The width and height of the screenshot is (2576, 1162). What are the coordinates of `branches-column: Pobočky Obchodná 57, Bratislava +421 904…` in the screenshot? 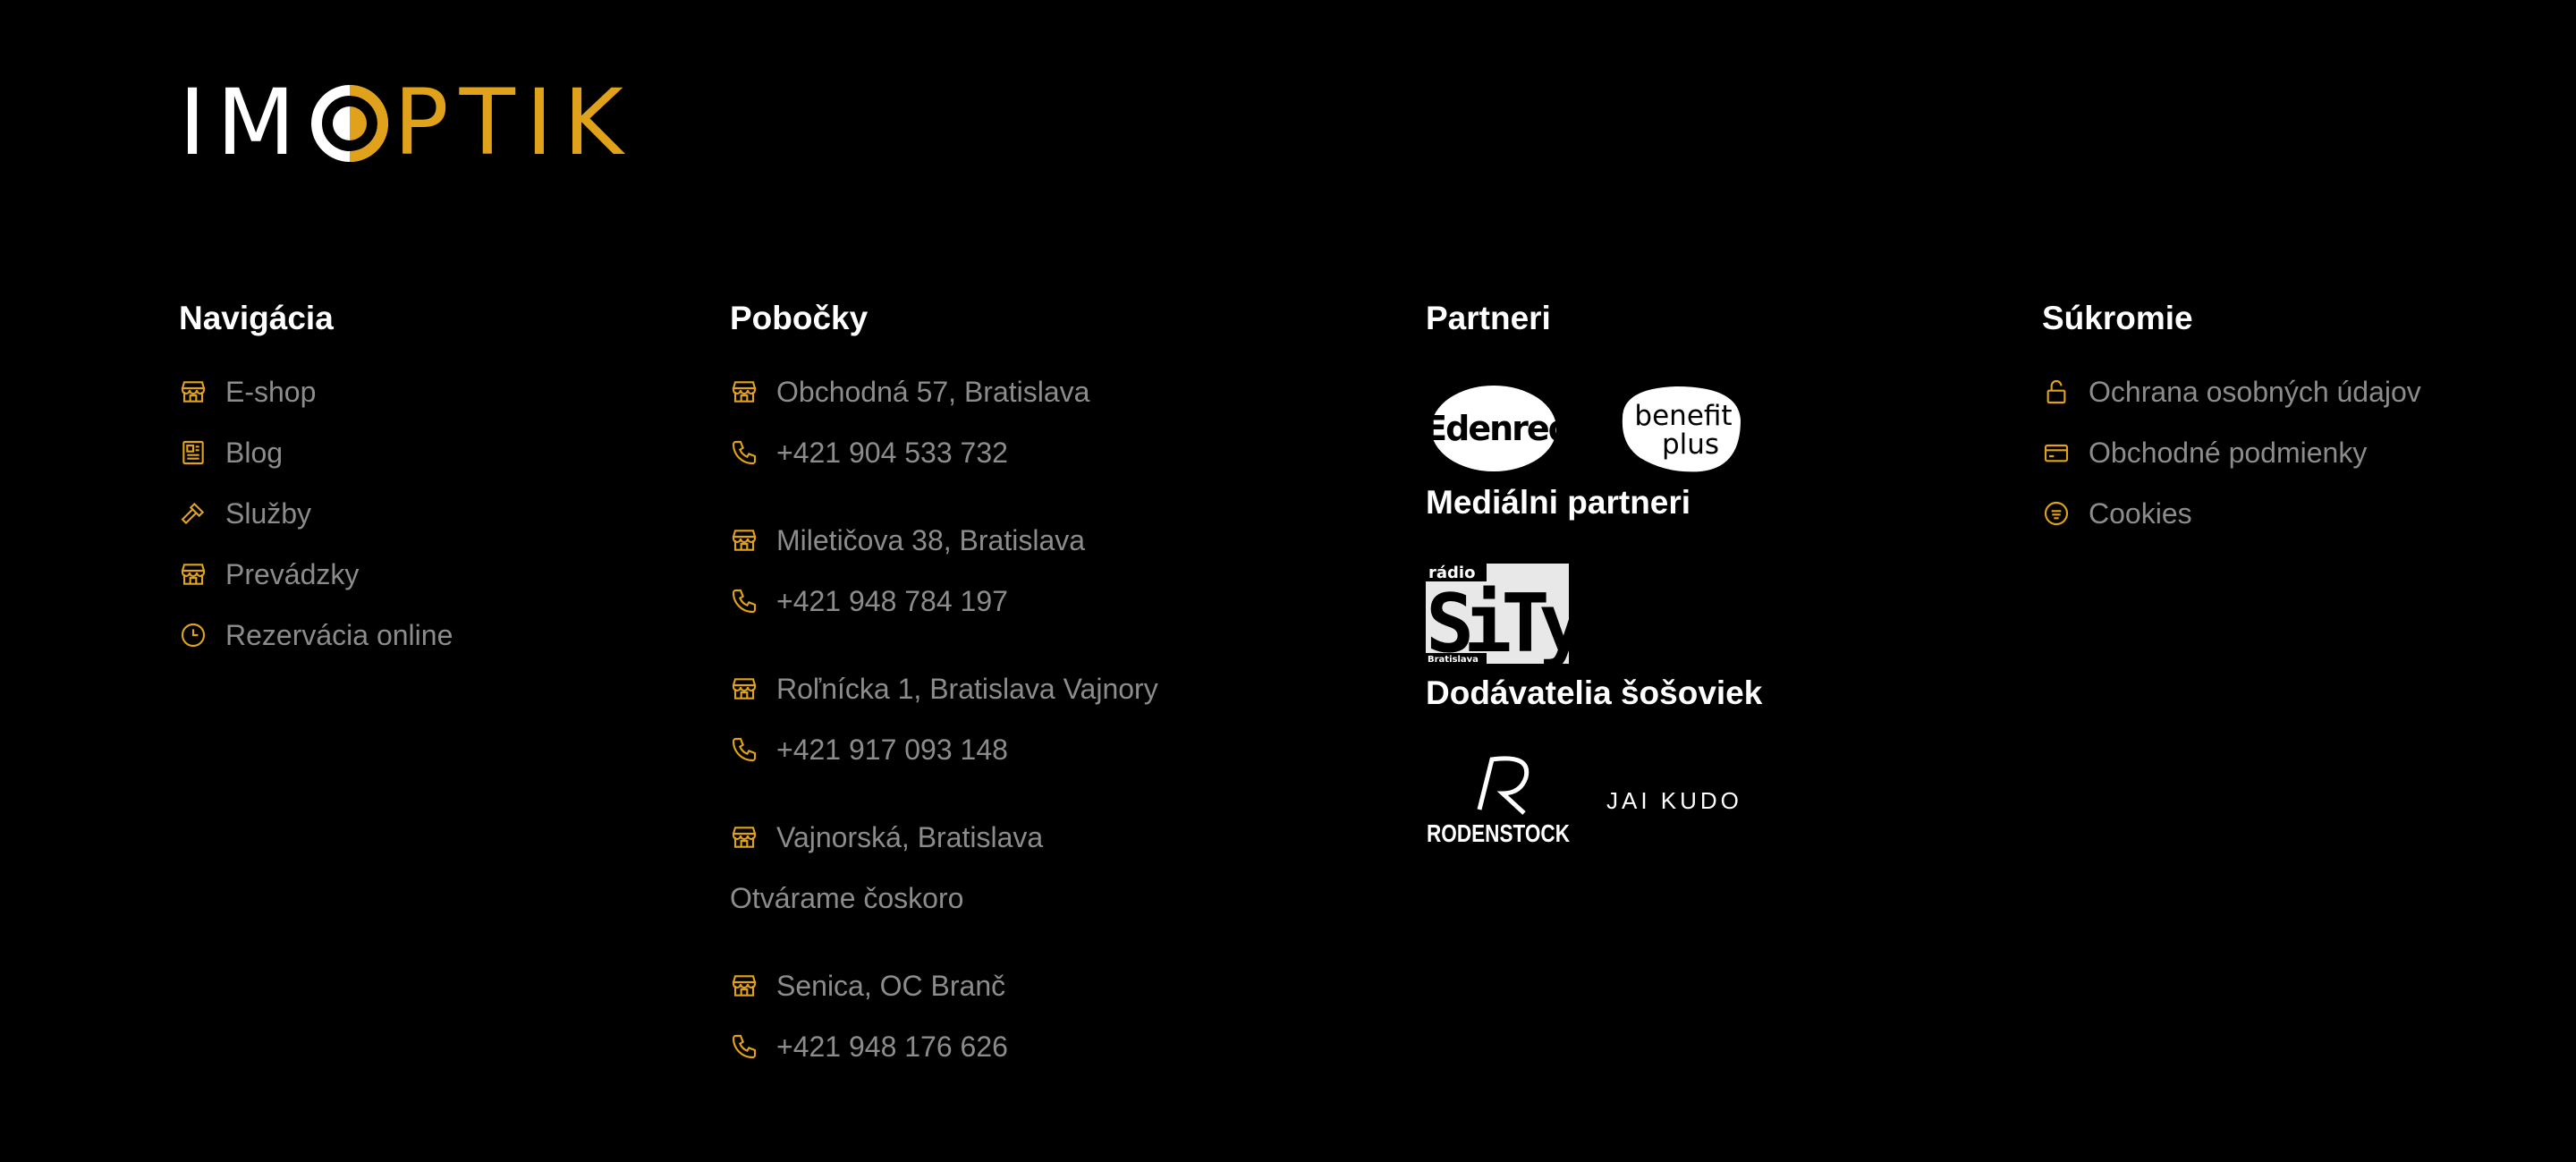 It's located at (944, 685).